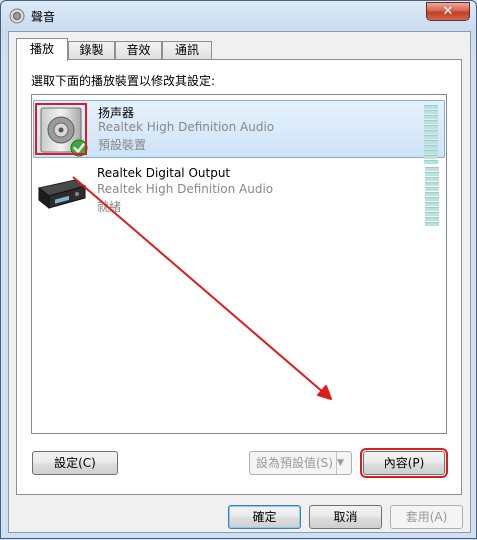  I want to click on tab-playback: 播放, so click(42, 49).